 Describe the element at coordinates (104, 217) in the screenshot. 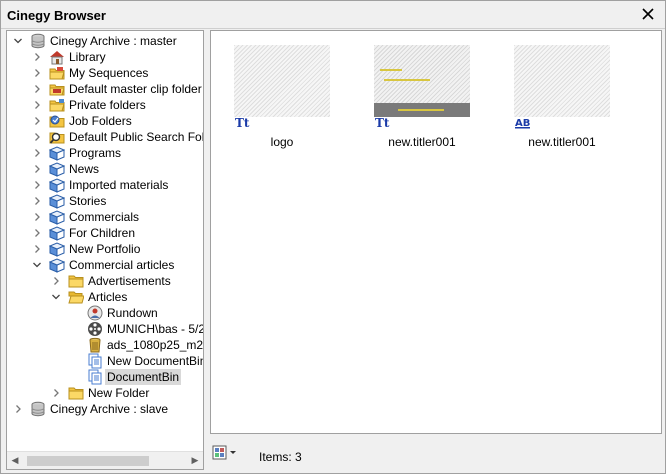

I see `tree-node-label: Commercials` at that location.